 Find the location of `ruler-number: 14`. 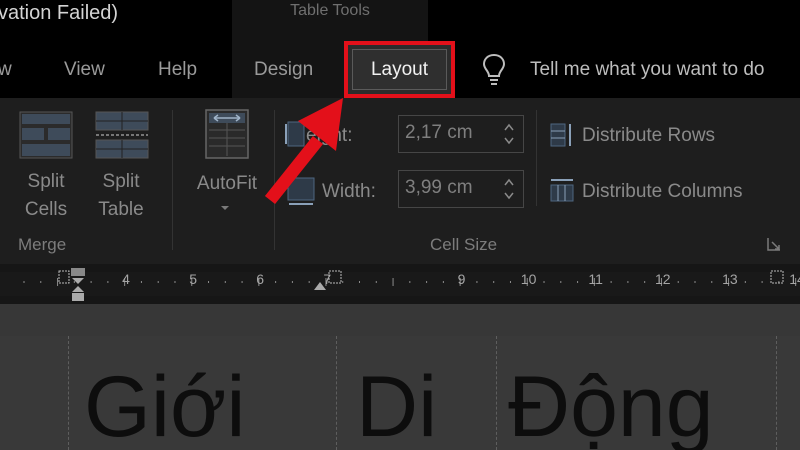

ruler-number: 14 is located at coordinates (794, 279).